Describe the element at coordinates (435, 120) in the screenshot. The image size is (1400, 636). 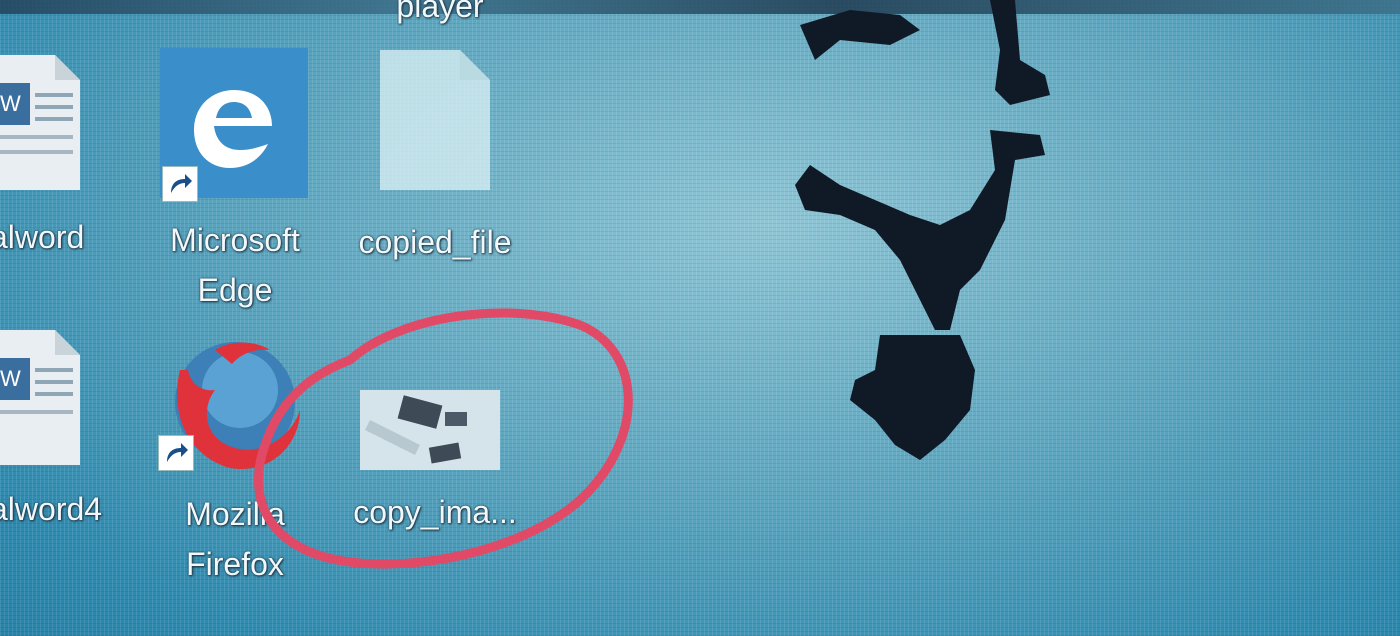
I see `blank-file-icon` at that location.